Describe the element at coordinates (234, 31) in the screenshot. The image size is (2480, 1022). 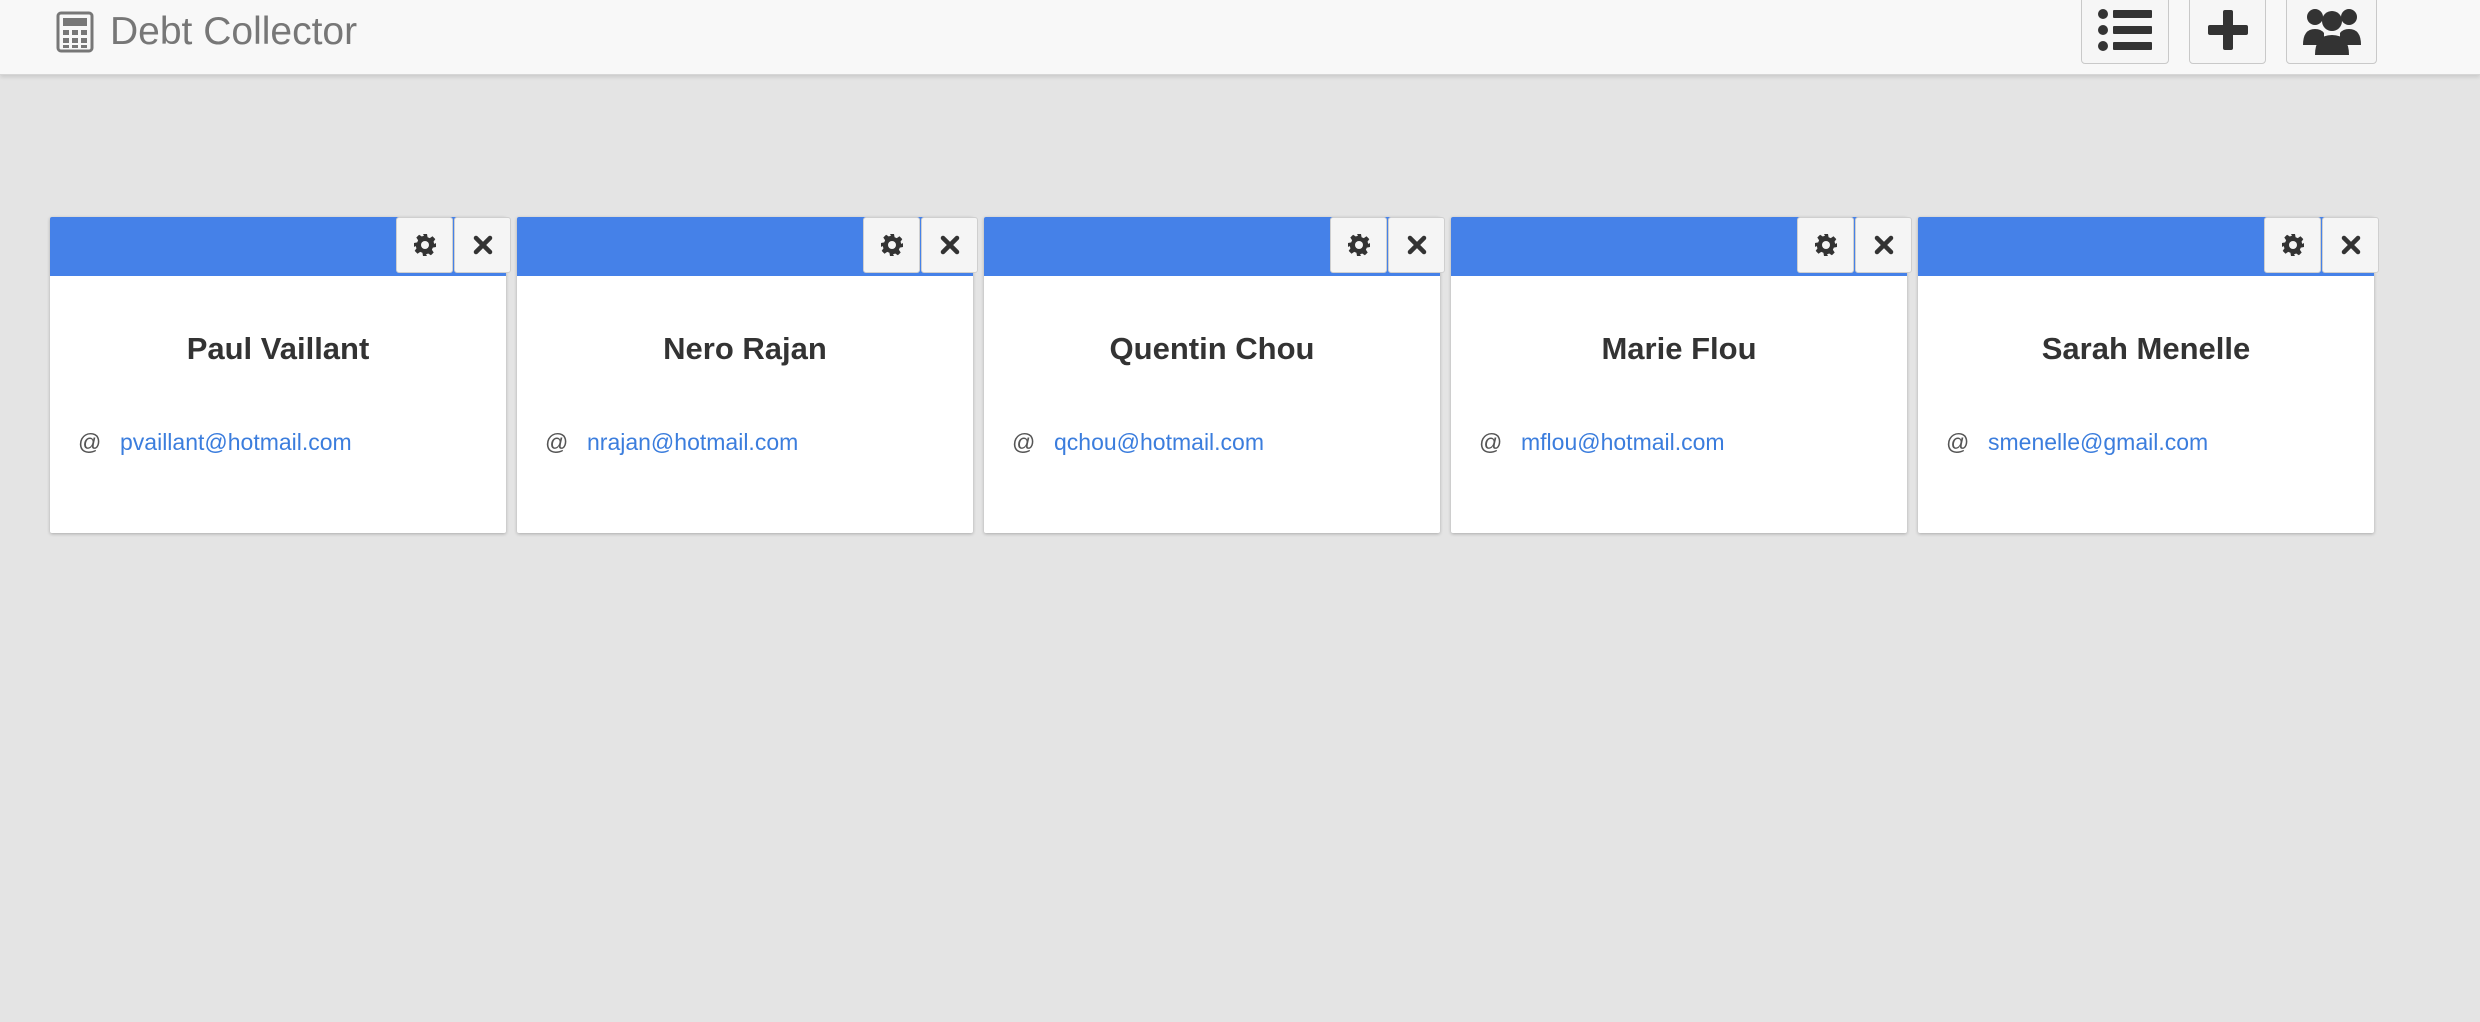
I see `app-title: Debt Collector` at that location.